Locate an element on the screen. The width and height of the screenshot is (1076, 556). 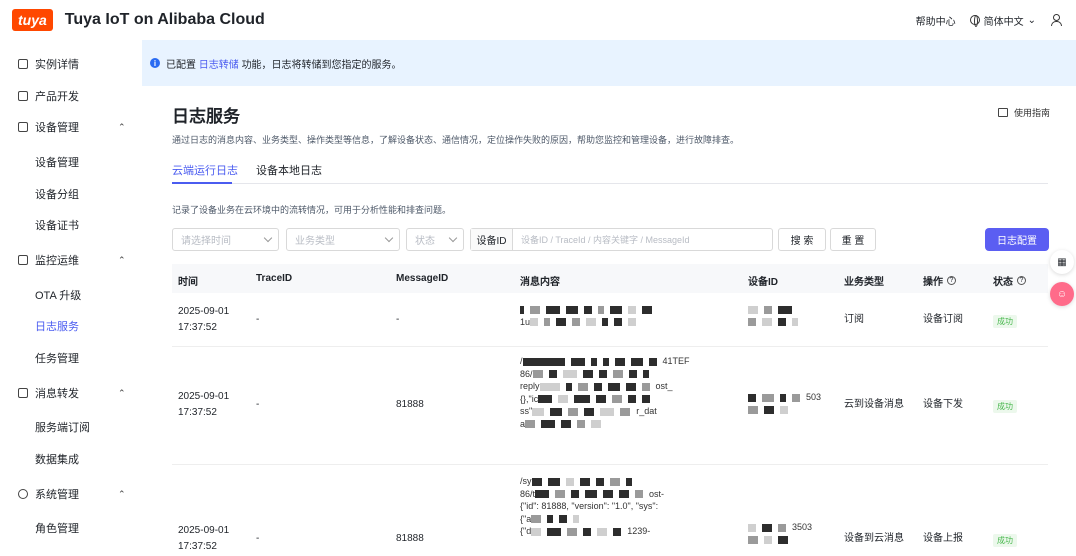
forward-icon is located at coordinates (23, 393).